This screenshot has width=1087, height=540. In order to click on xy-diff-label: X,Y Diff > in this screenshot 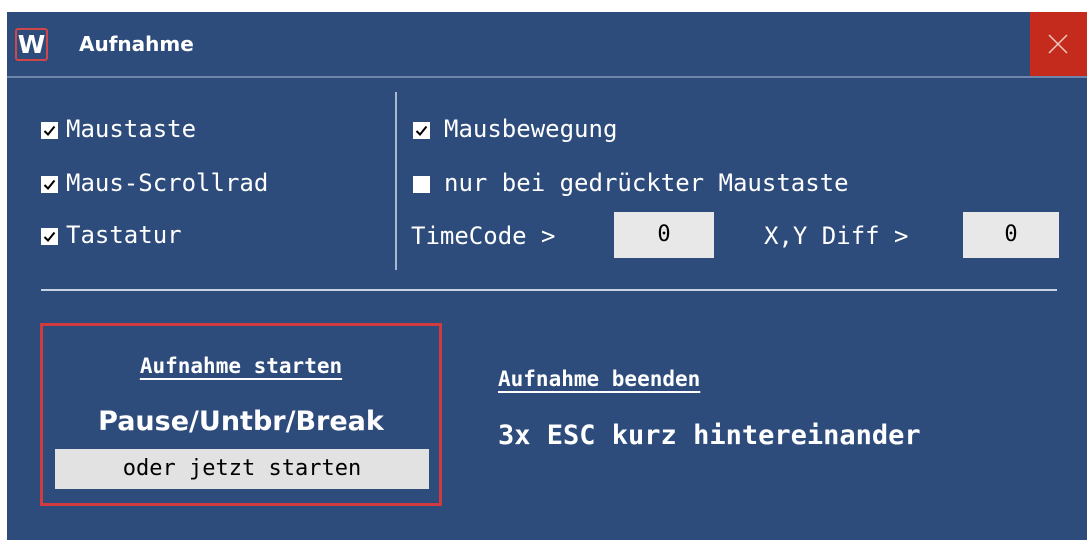, I will do `click(836, 236)`.